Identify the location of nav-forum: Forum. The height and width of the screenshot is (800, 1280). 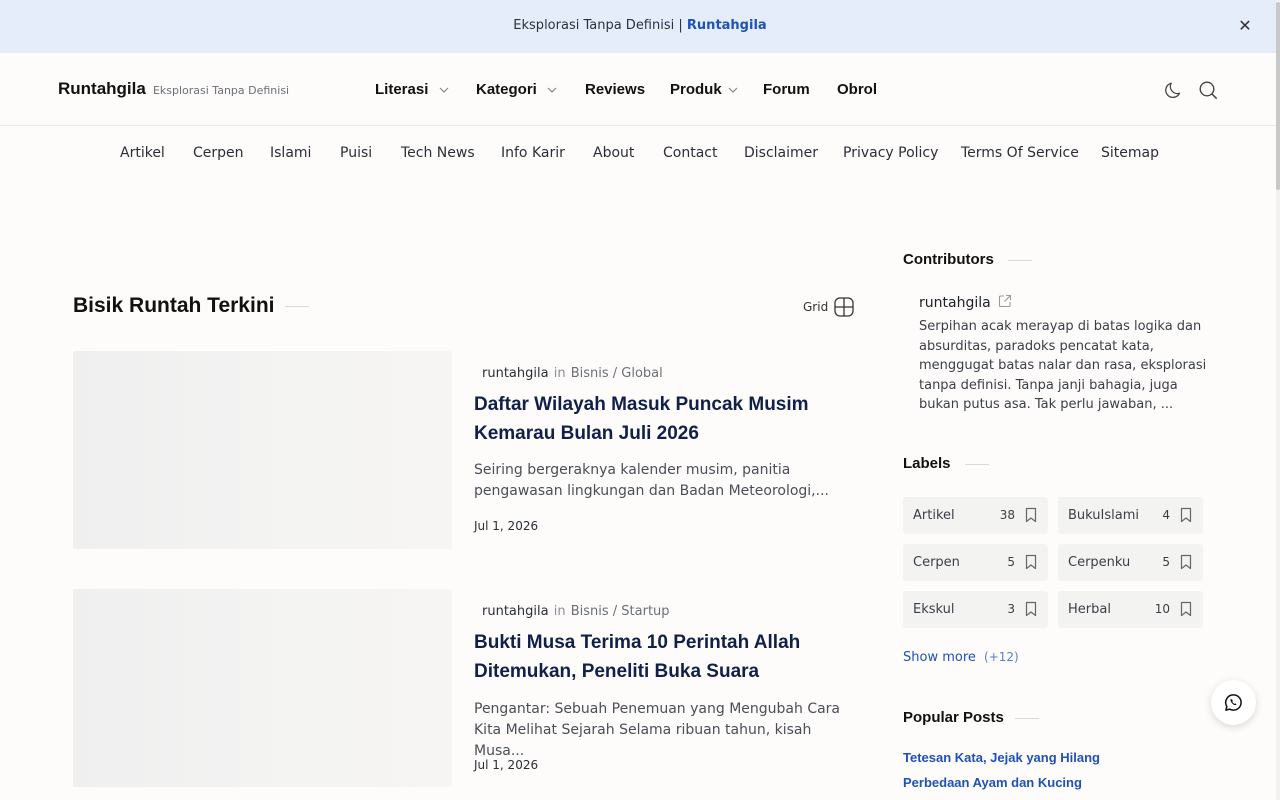
(786, 89).